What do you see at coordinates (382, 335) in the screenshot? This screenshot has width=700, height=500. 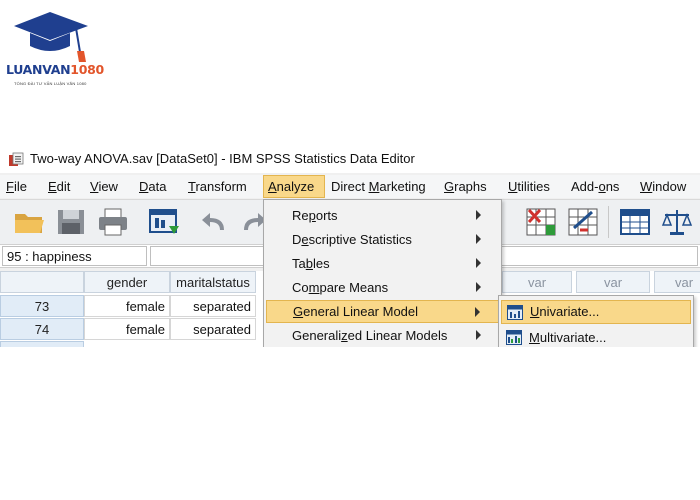 I see `menu-item-generalized-linear-models: Generalized Linear Models` at bounding box center [382, 335].